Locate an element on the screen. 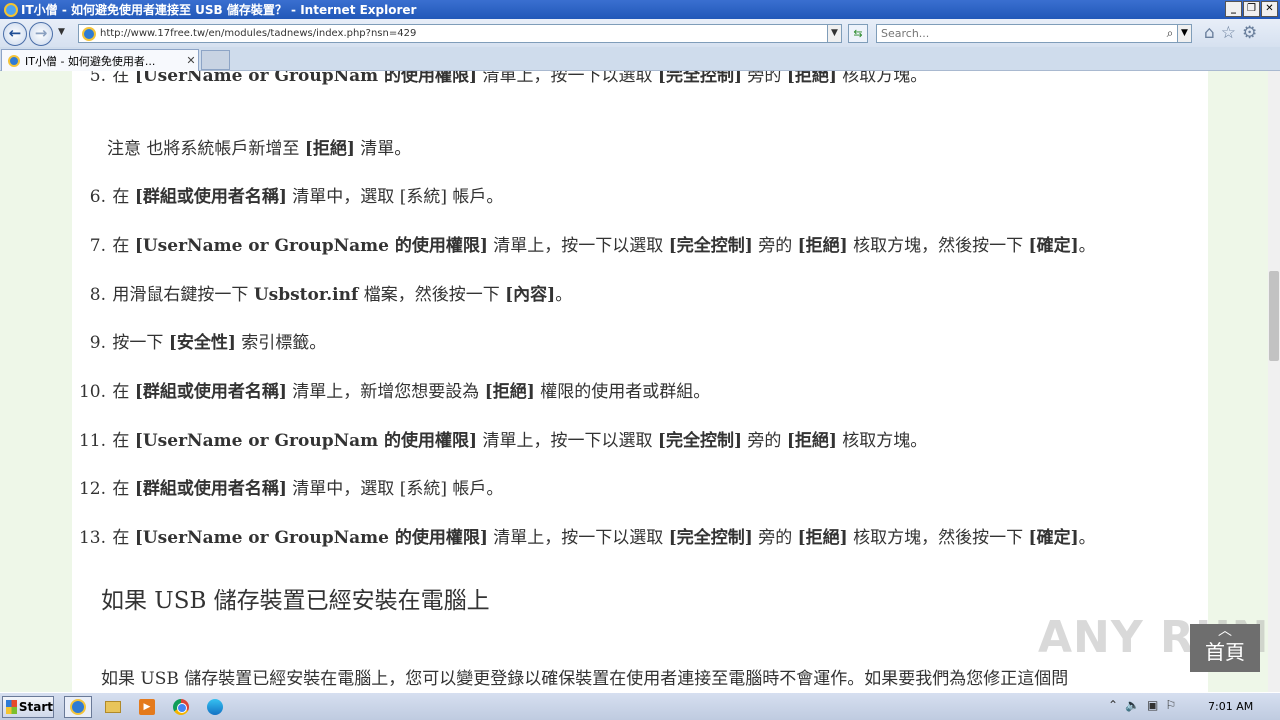 This screenshot has width=1280, height=720. media-player-icon: ▶ is located at coordinates (147, 707).